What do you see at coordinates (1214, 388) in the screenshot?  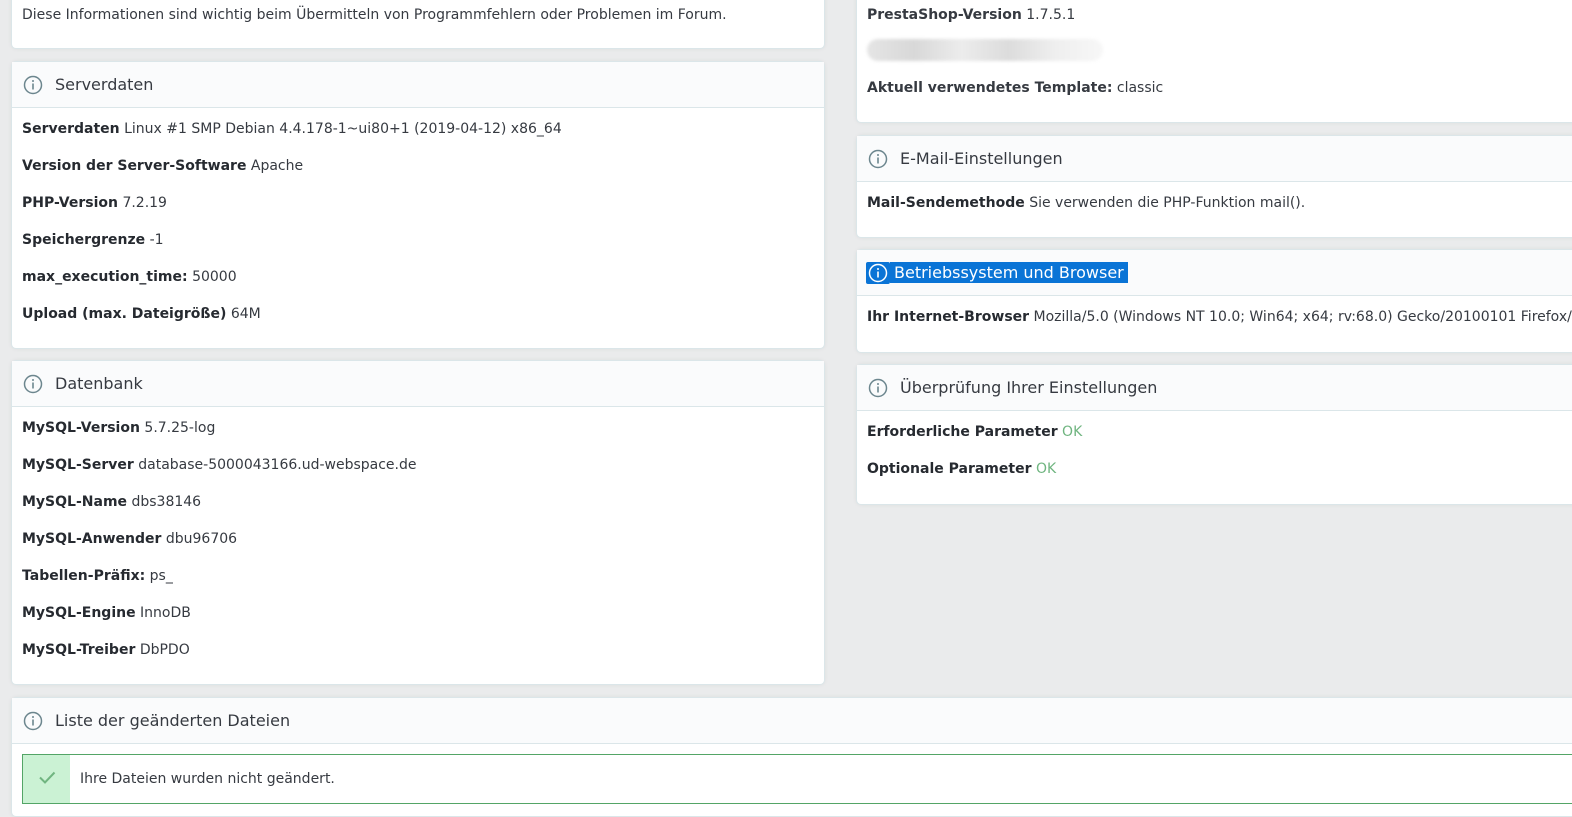 I see `check-panel-heading: Überprüfung Ihrer Einstellungen` at bounding box center [1214, 388].